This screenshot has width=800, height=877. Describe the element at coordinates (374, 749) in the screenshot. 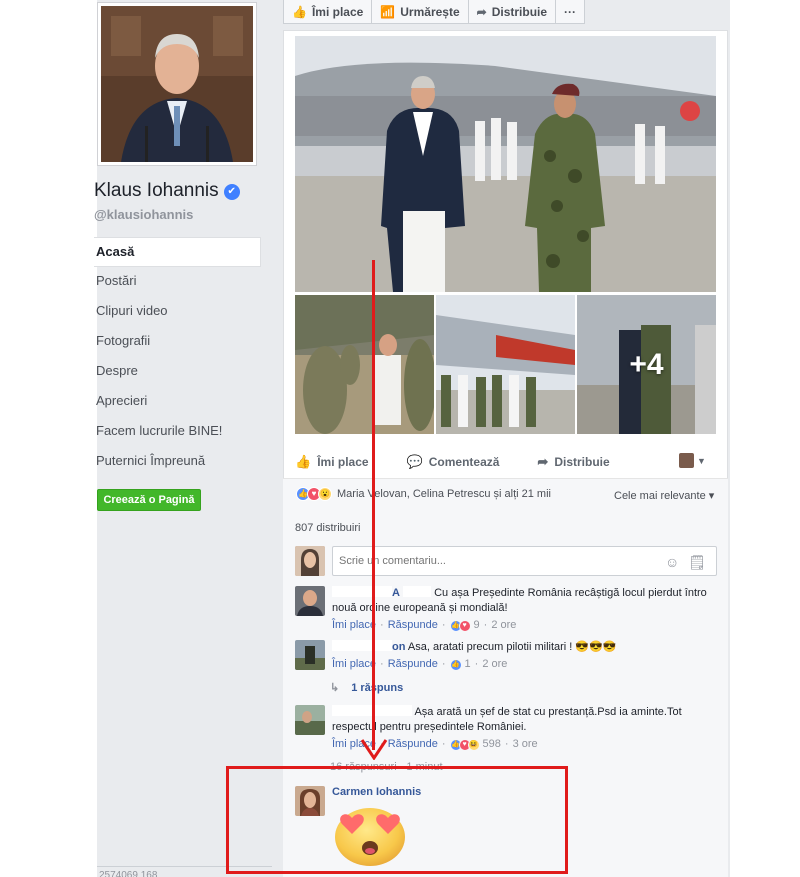

I see `annotation-arrow-head-icon` at that location.